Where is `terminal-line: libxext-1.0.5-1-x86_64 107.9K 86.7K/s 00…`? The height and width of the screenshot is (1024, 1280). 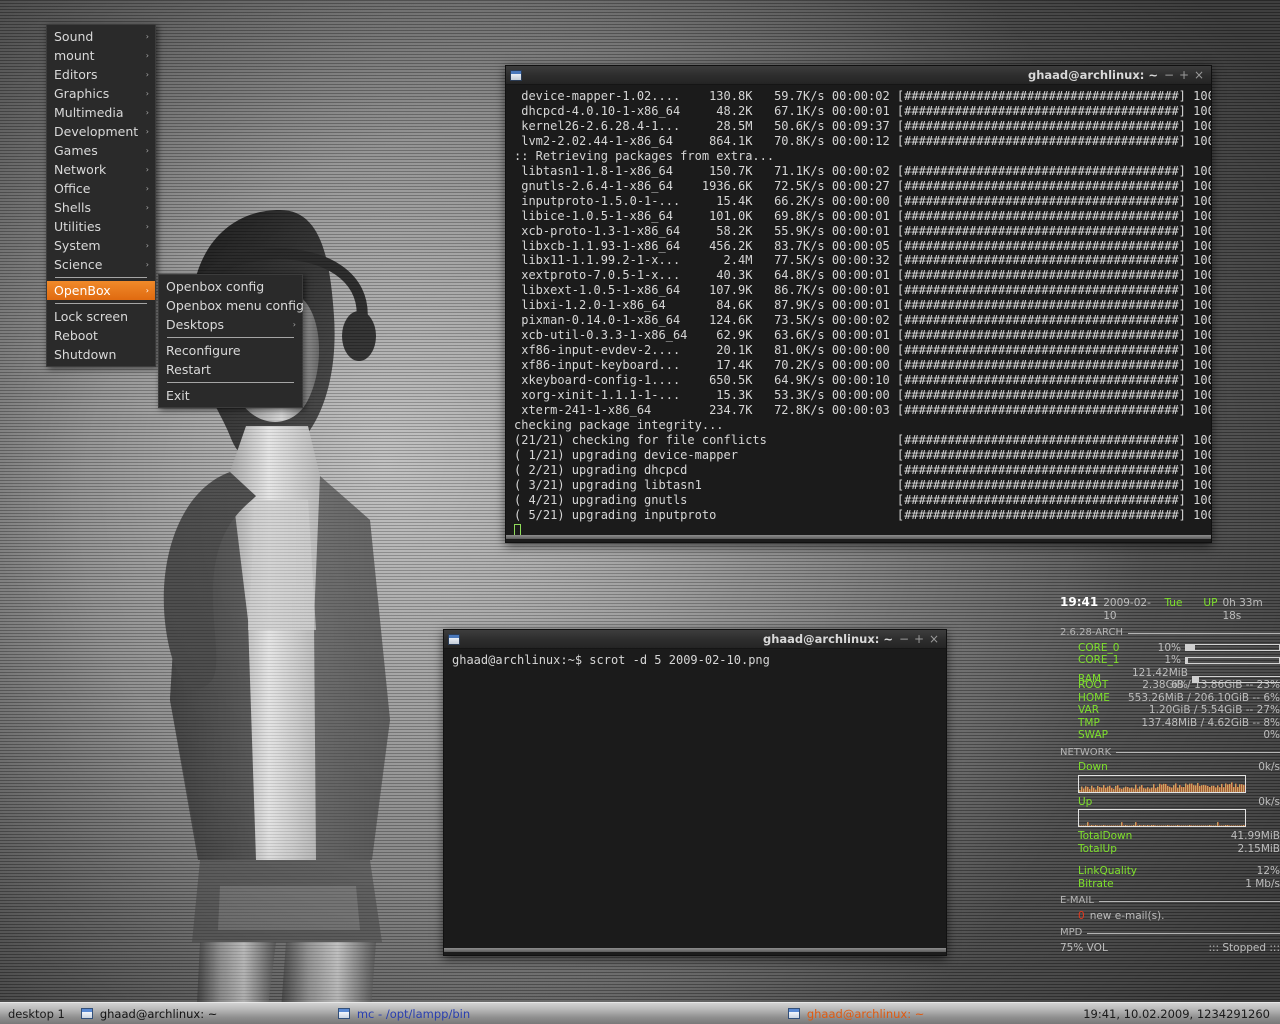
terminal-line: libxext-1.0.5-1-x86_64 107.9K 86.7K/s 00… is located at coordinates (862, 290).